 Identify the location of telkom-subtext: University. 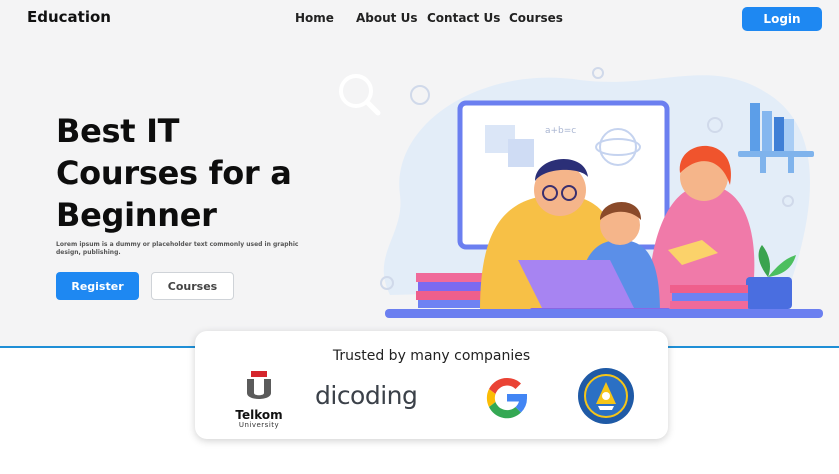
(259, 425).